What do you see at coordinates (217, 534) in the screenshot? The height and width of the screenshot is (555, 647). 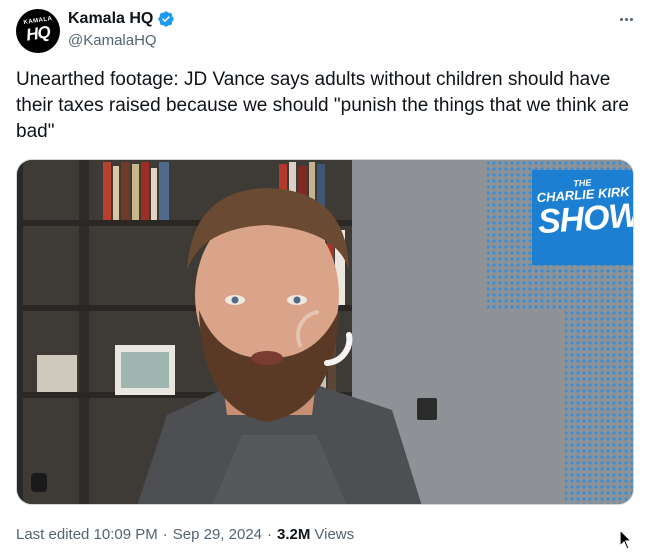 I see `tweet-date: Sep 29, 2024` at bounding box center [217, 534].